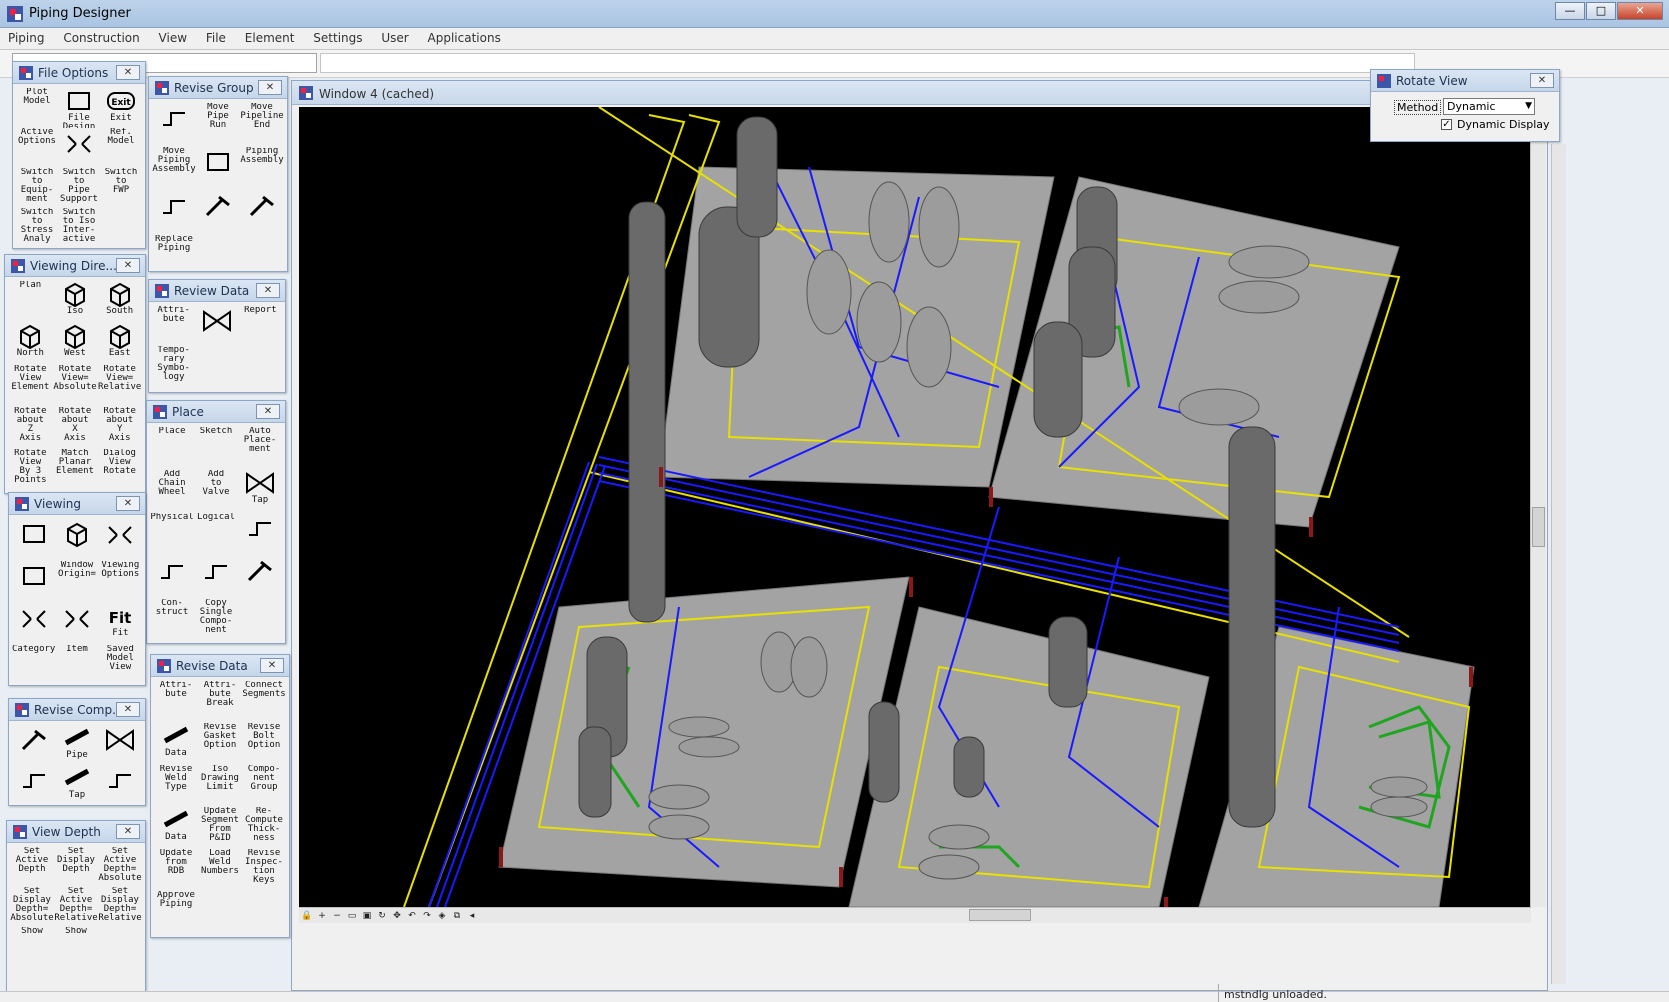 This screenshot has height=1002, width=1669. What do you see at coordinates (264, 702) in the screenshot?
I see `tool-connect-segments: Connect Segments` at bounding box center [264, 702].